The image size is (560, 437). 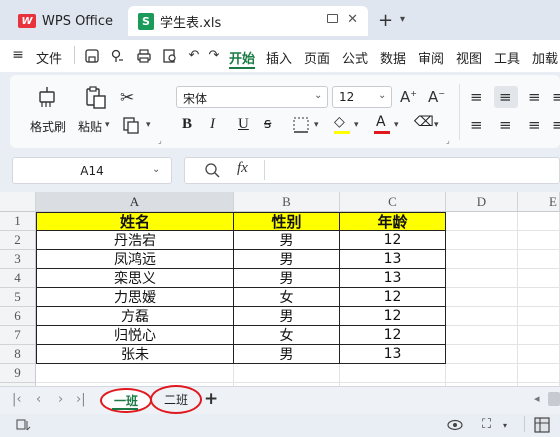 What do you see at coordinates (486, 424) in the screenshot?
I see `page-layout-icon: ⛶` at bounding box center [486, 424].